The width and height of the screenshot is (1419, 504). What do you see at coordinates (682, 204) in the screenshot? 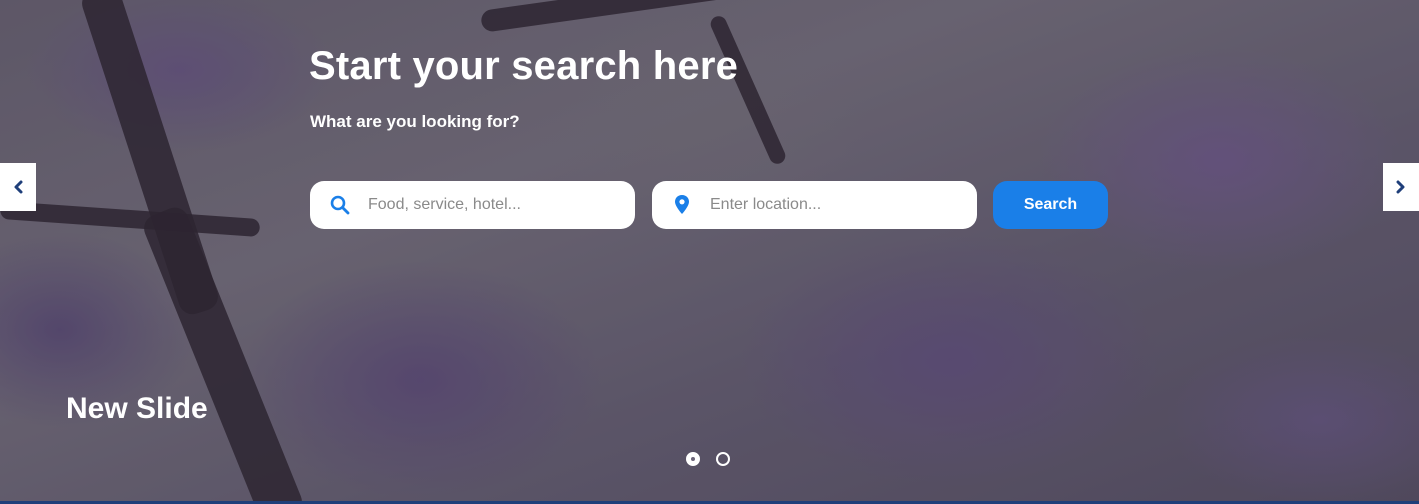
I see `map-pin-icon` at bounding box center [682, 204].